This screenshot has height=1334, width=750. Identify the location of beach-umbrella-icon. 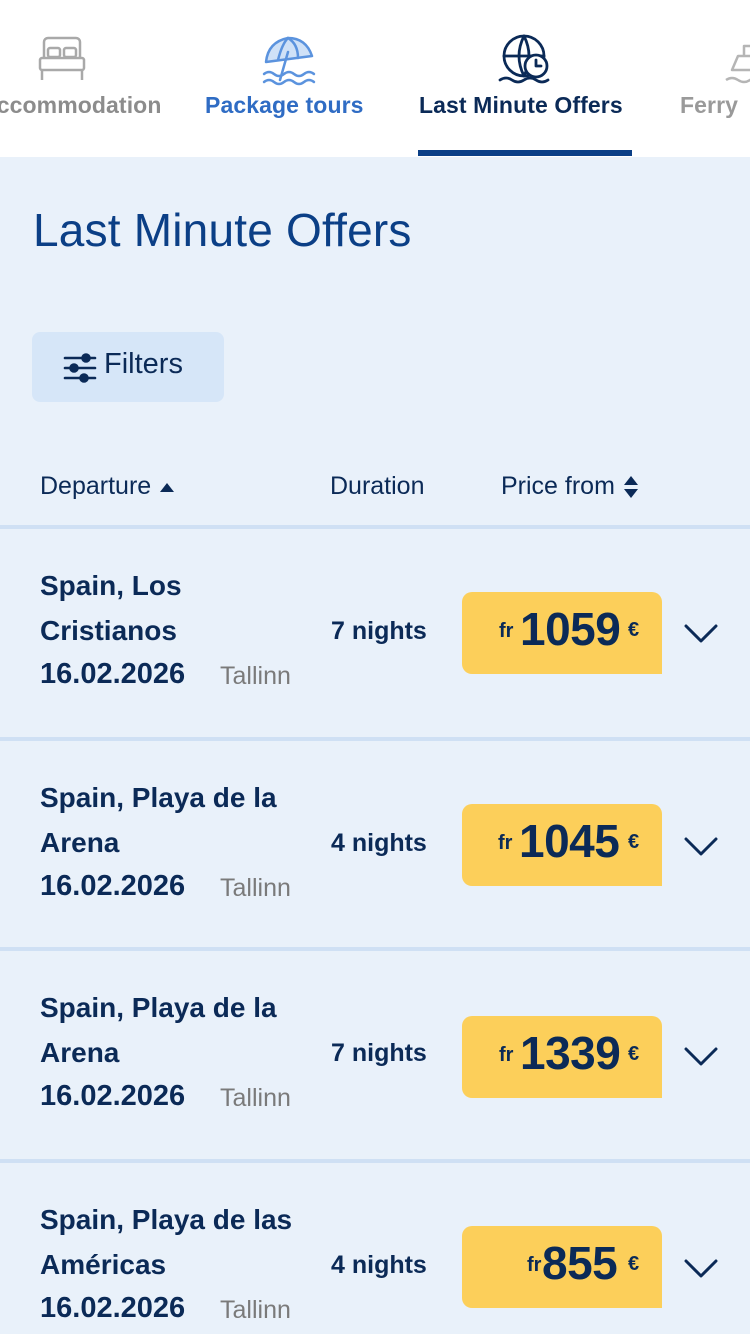
(289, 61).